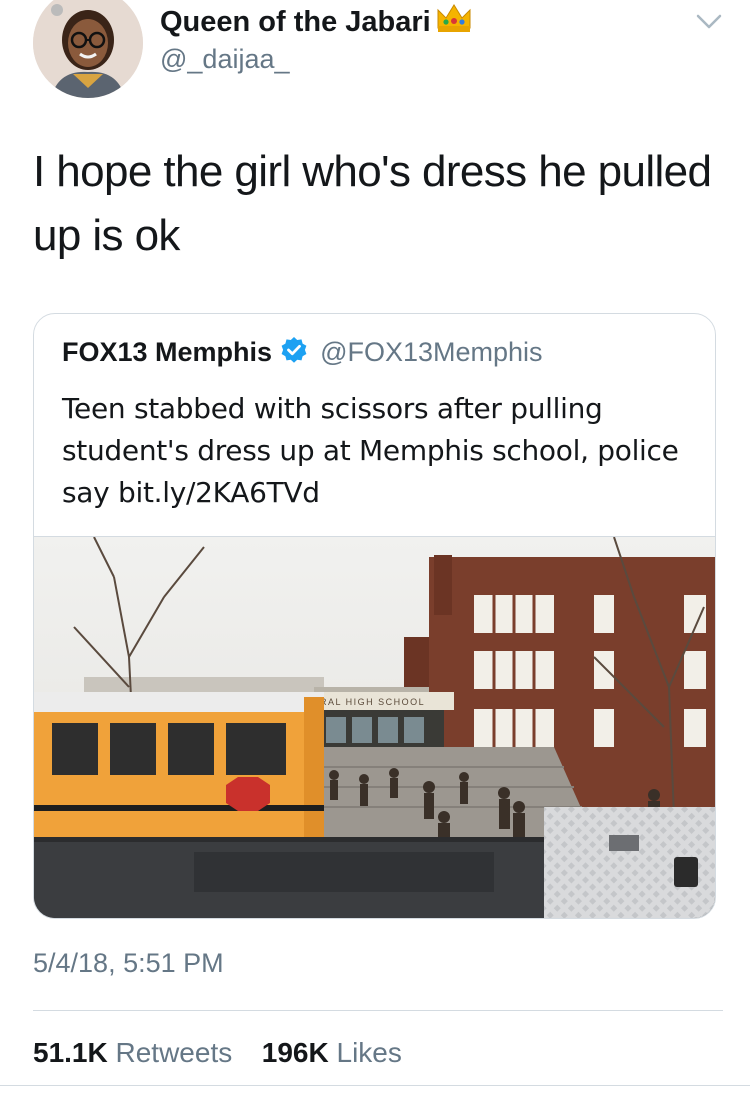 Image resolution: width=750 pixels, height=1093 pixels. Describe the element at coordinates (378, 1010) in the screenshot. I see `divider` at that location.